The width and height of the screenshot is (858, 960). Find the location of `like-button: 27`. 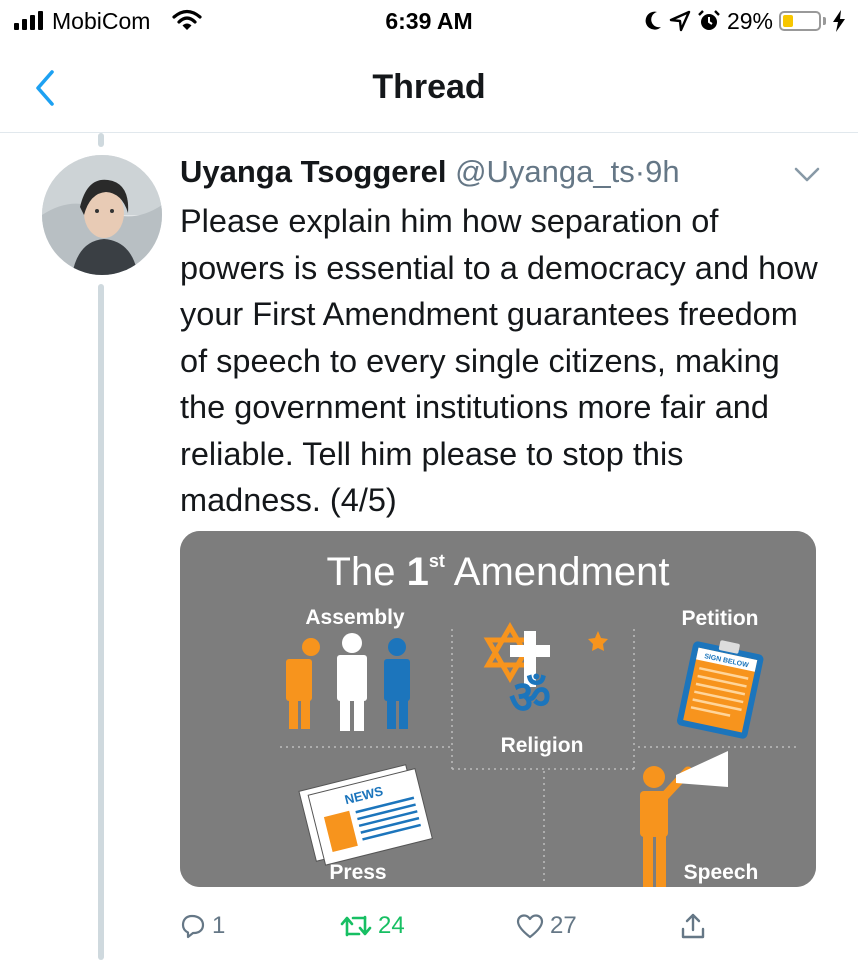

like-button: 27 is located at coordinates (546, 926).